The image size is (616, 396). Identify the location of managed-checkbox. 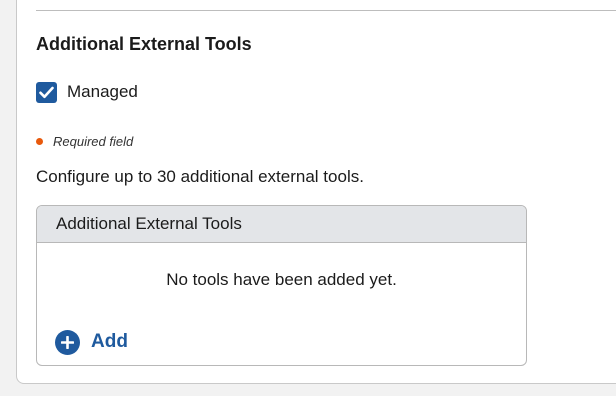
(46, 92).